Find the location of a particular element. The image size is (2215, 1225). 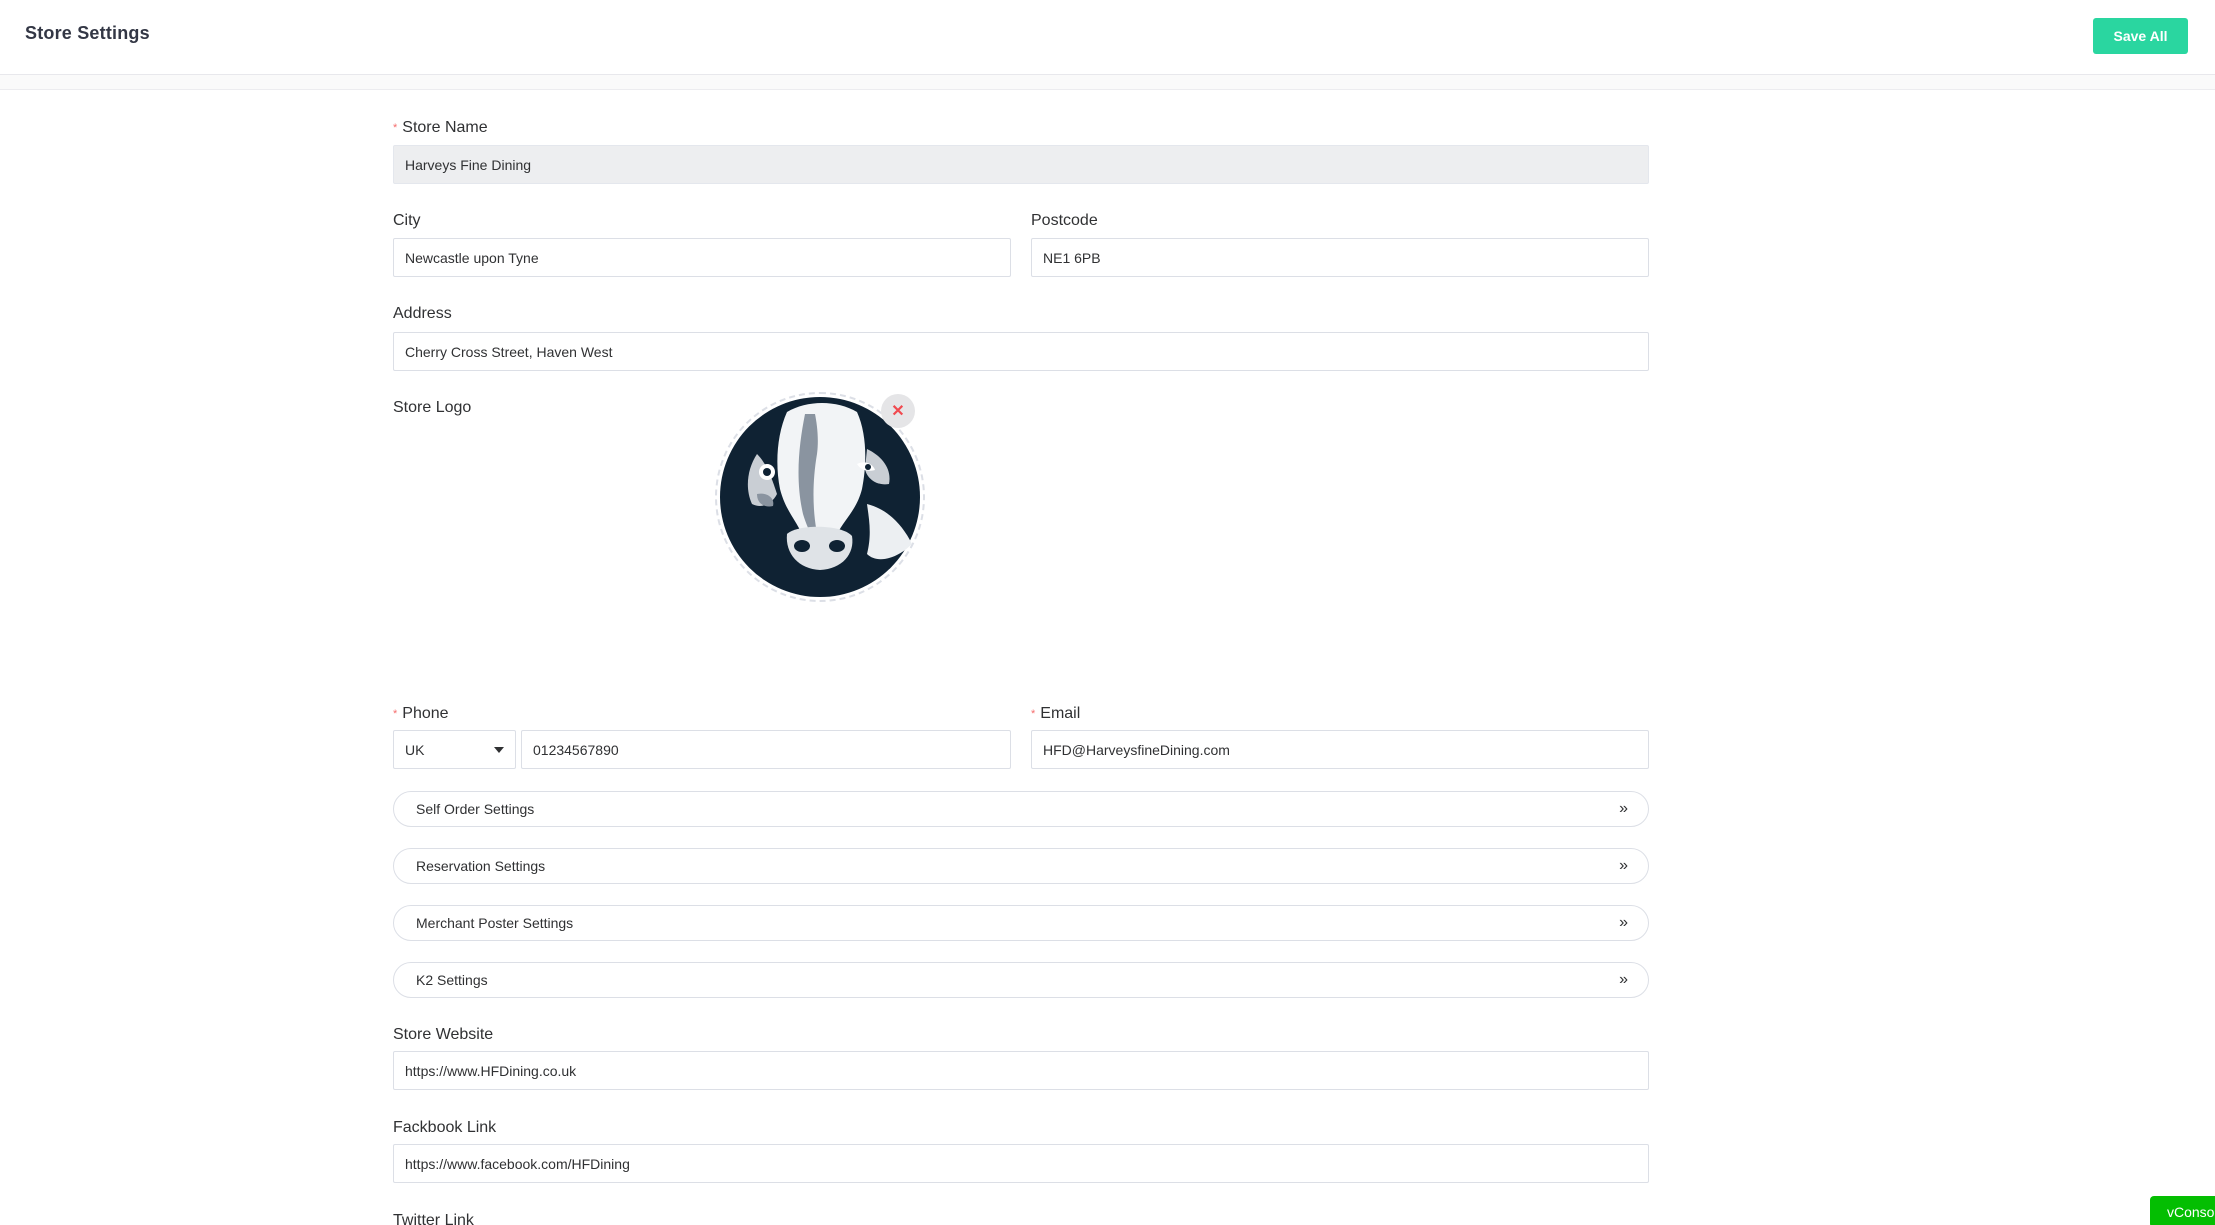

header-divider is located at coordinates (1107, 82).